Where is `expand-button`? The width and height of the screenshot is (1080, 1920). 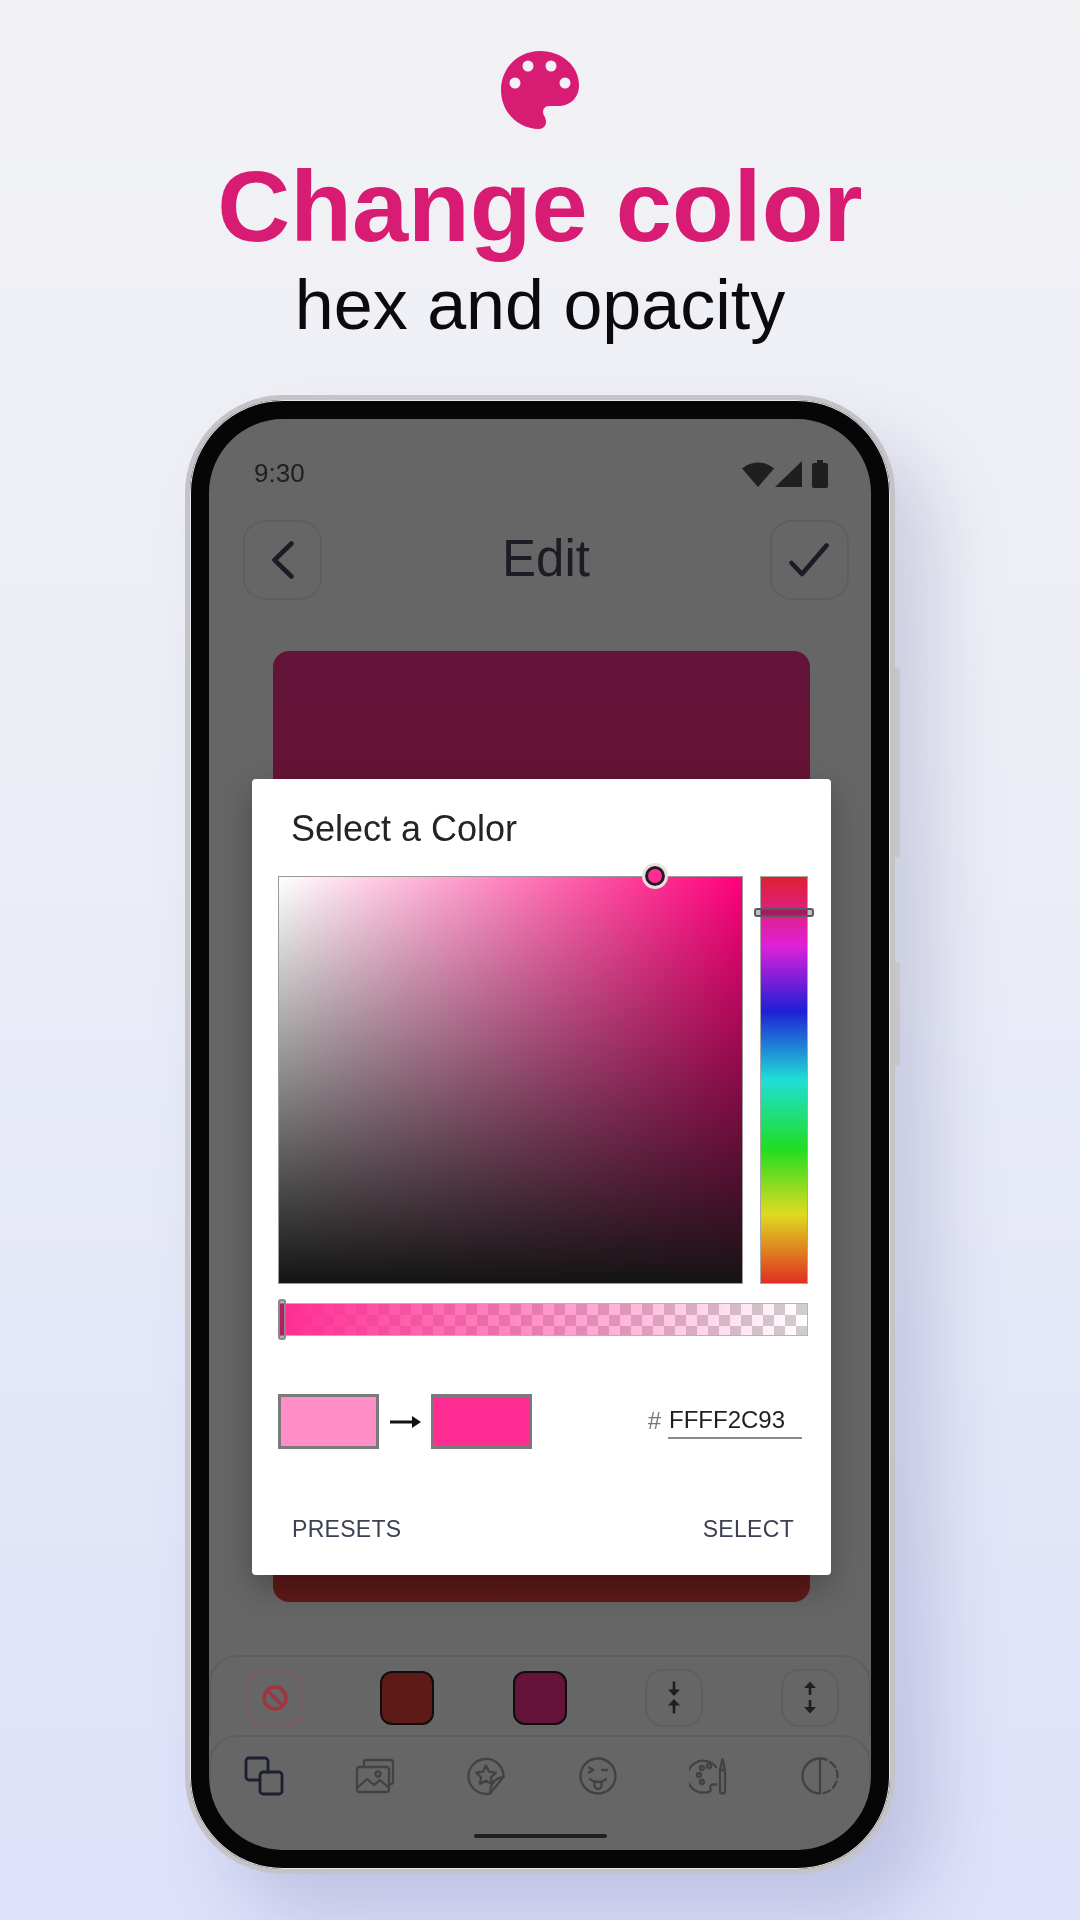 expand-button is located at coordinates (810, 1697).